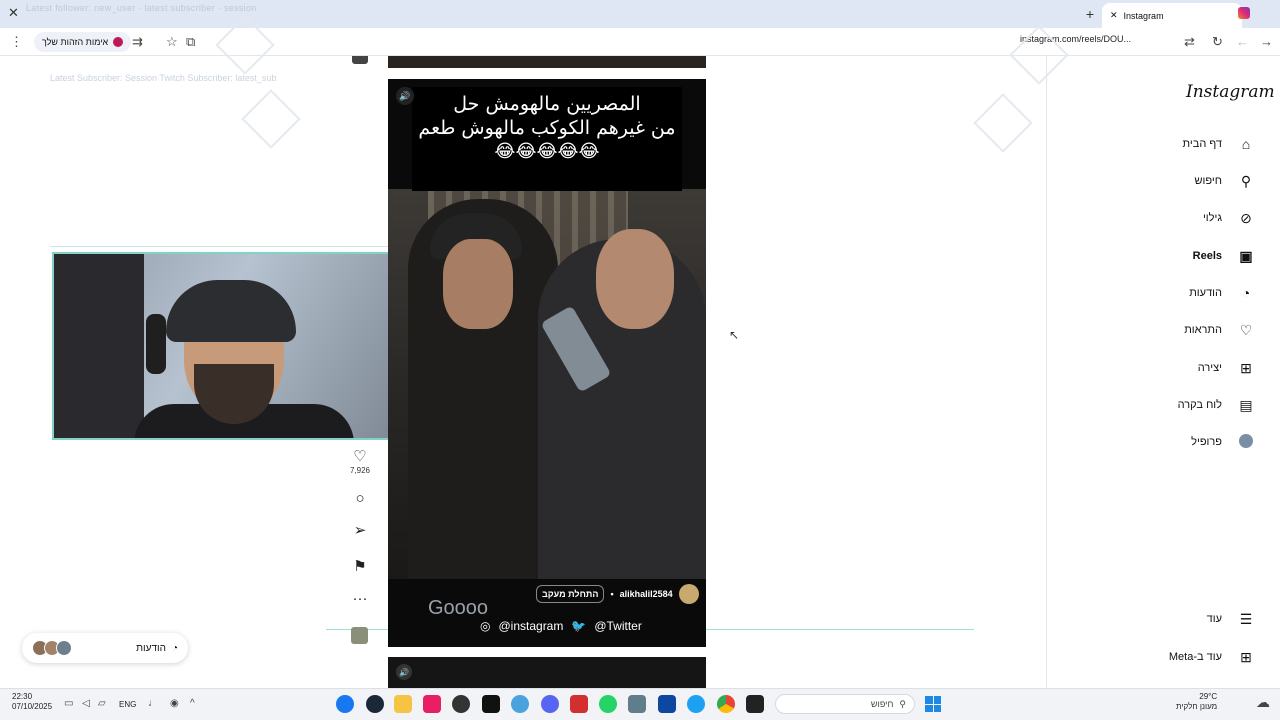 This screenshot has width=1280, height=720. Describe the element at coordinates (1196, 702) in the screenshot. I see `weather-widget: 29°C מעונן חלקית` at that location.